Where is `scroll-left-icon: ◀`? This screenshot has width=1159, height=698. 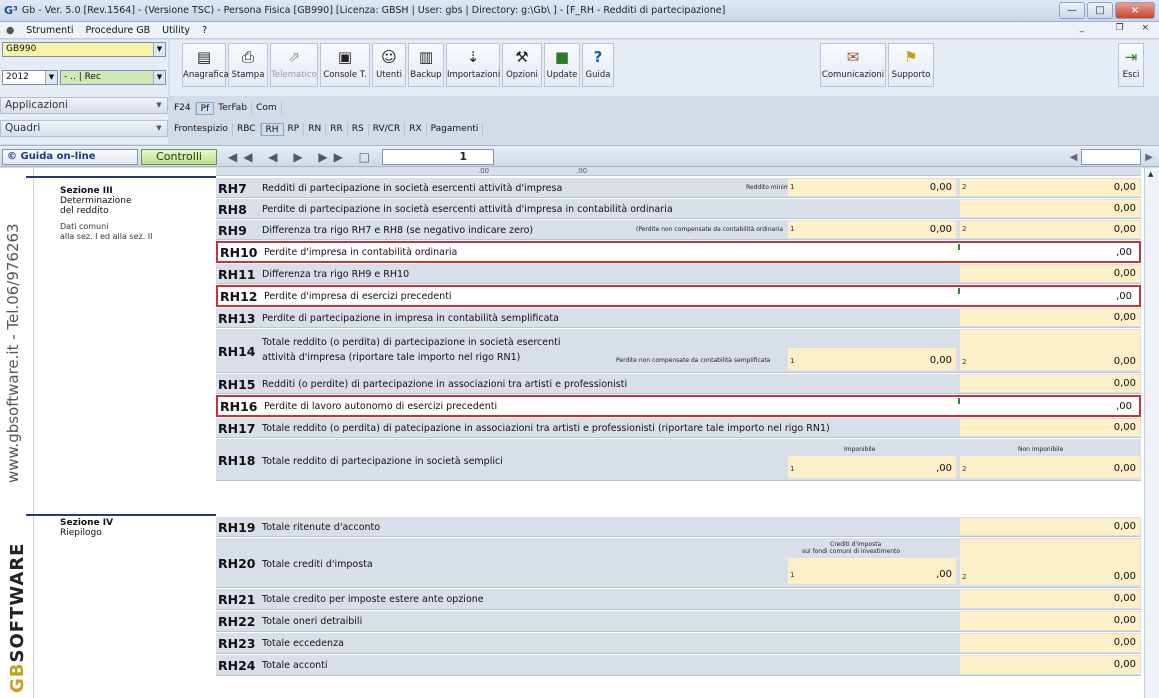
scroll-left-icon: ◀ is located at coordinates (1074, 157).